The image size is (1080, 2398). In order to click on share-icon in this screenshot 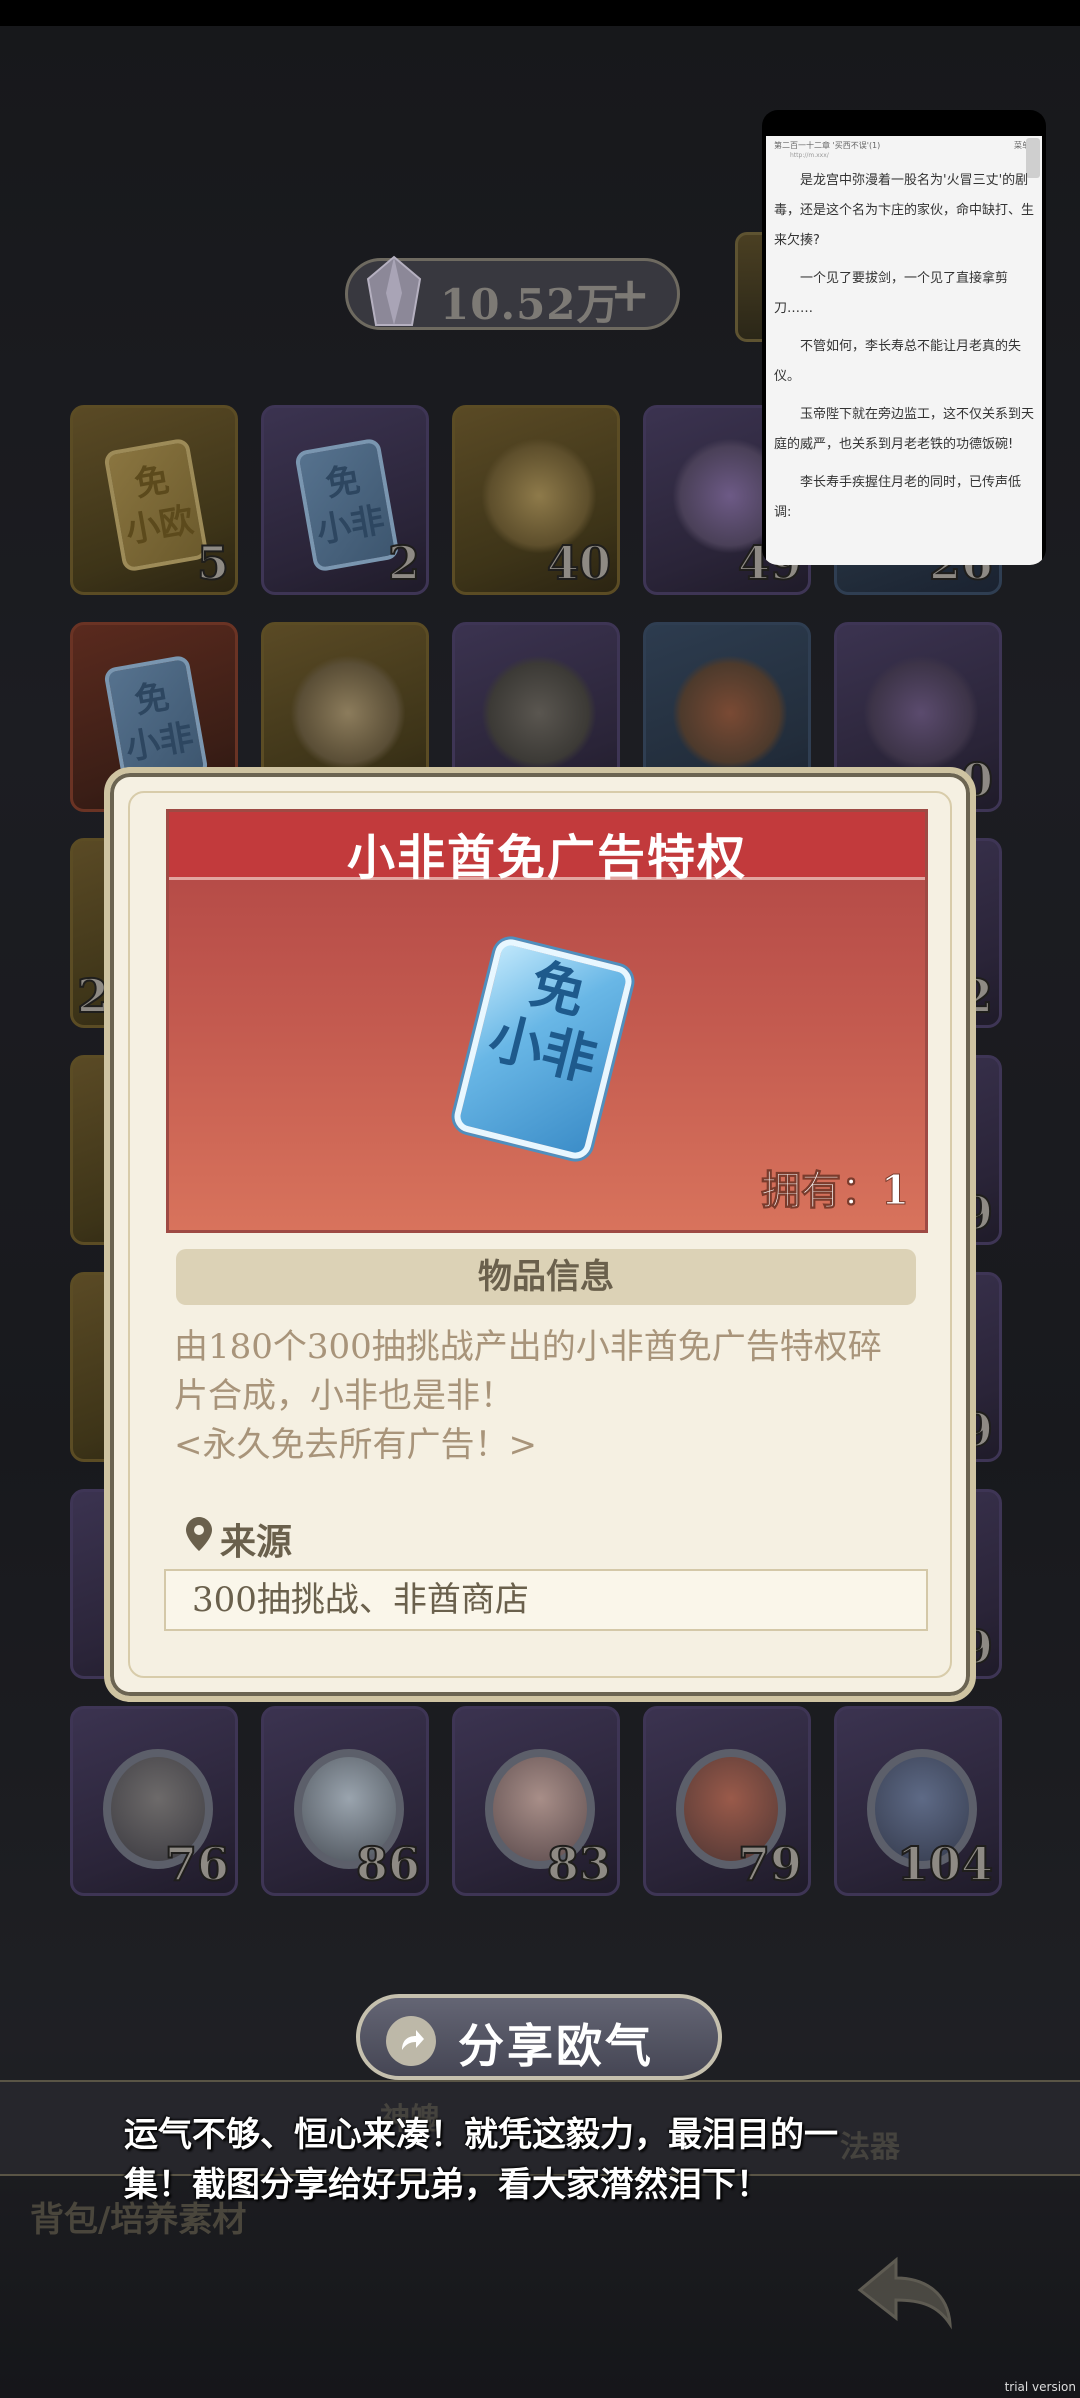, I will do `click(411, 2041)`.